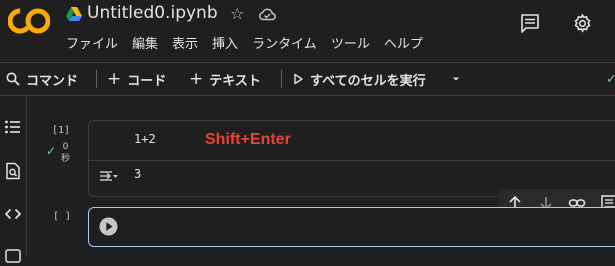 The width and height of the screenshot is (615, 266). Describe the element at coordinates (138, 174) in the screenshot. I see `cell-output: 3` at that location.